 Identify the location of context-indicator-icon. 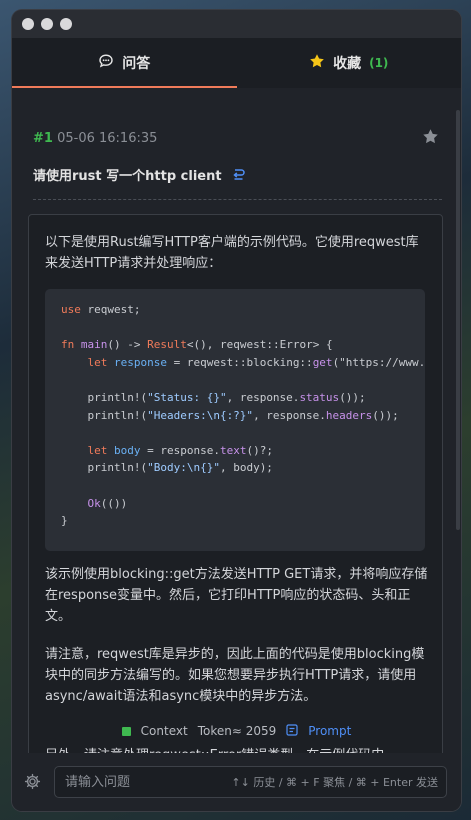
(126, 731).